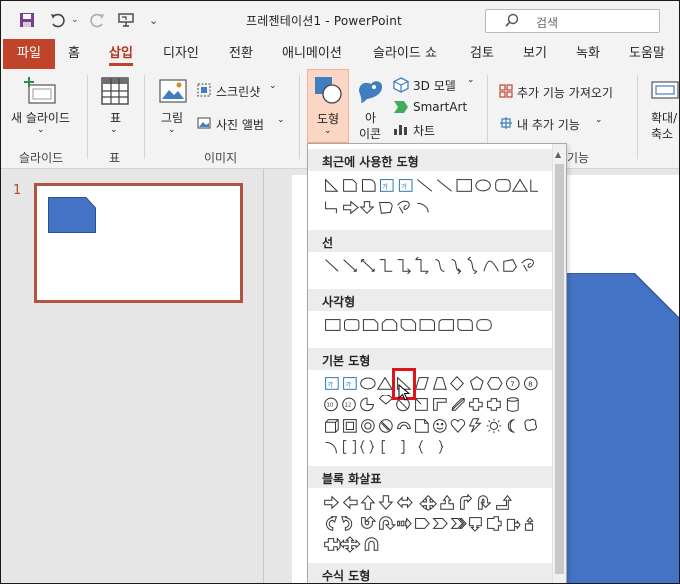 The image size is (680, 584). What do you see at coordinates (370, 162) in the screenshot?
I see `category-label: 최근에 사용한 도형` at bounding box center [370, 162].